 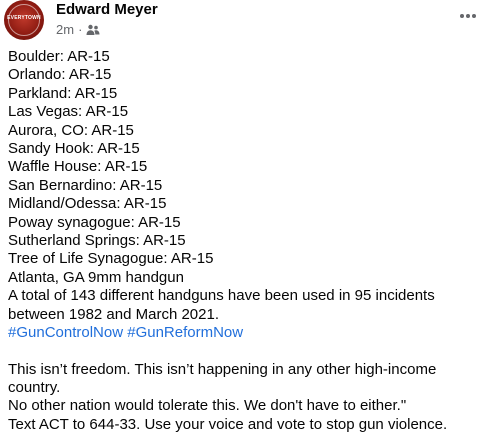 I want to click on post-line: Waffle House: AR-15, so click(x=78, y=167).